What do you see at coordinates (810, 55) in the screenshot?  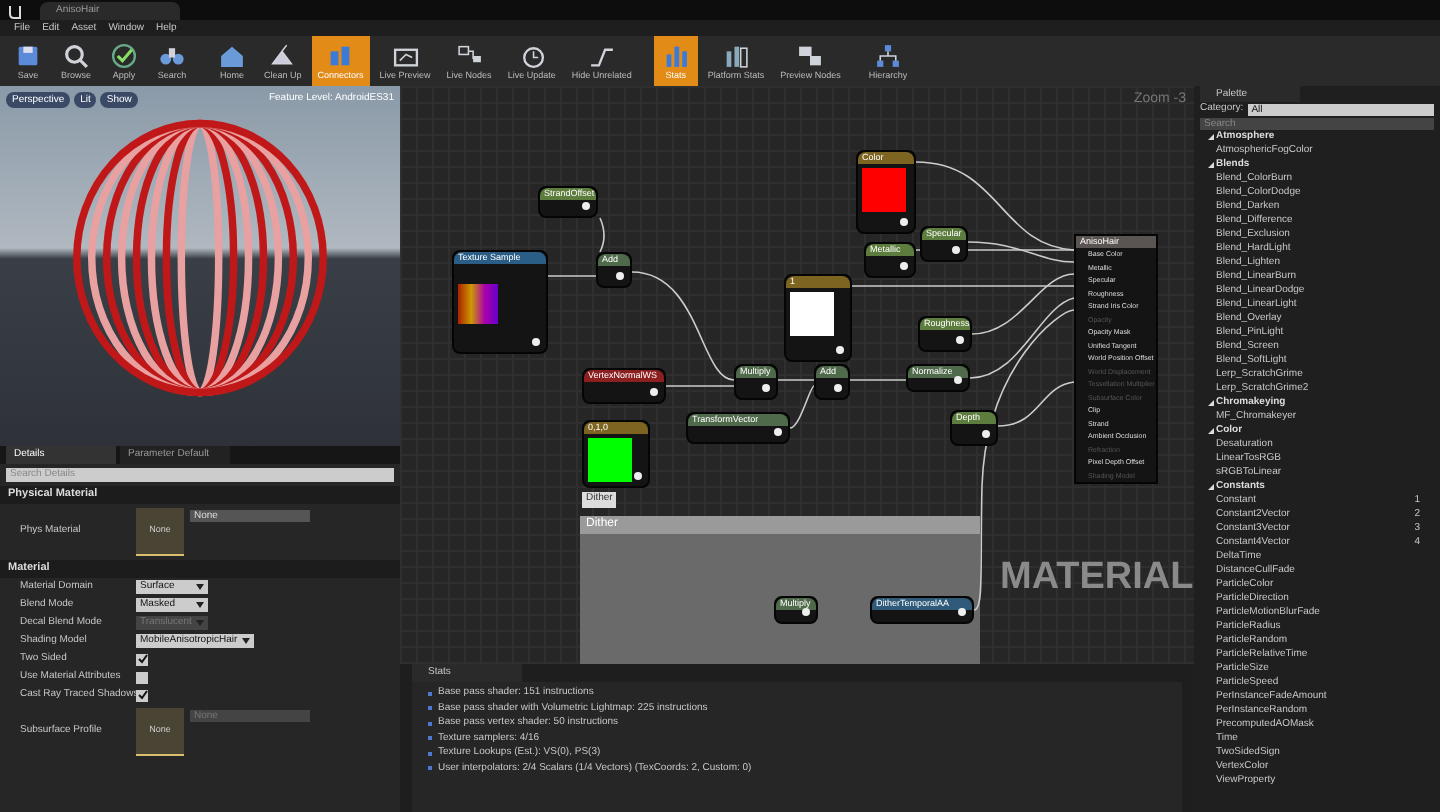 I see `windows-icon` at bounding box center [810, 55].